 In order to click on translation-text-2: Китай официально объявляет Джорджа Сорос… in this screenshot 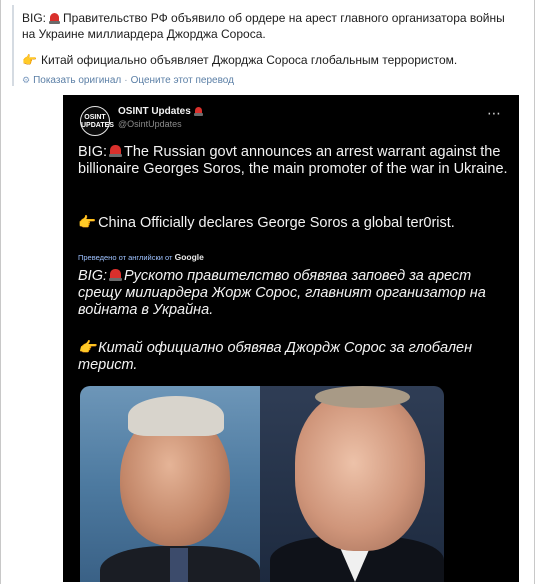, I will do `click(249, 60)`.